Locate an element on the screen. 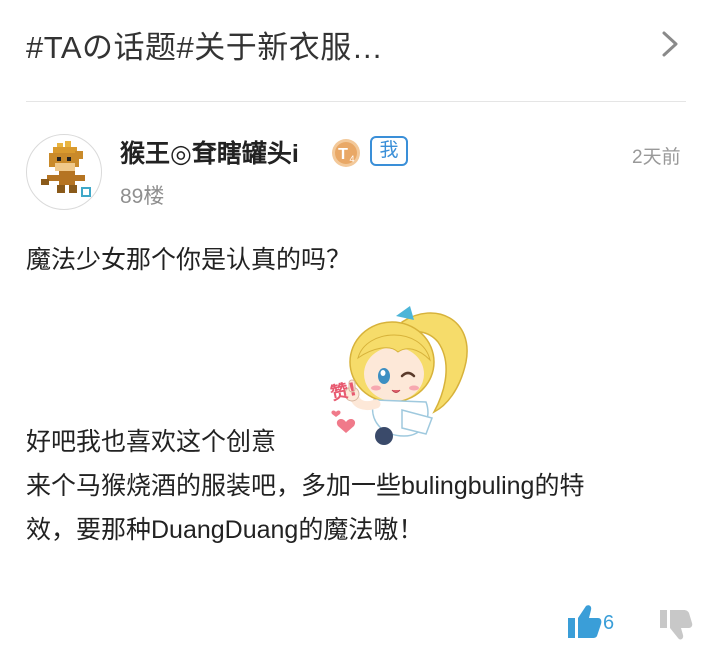 Image resolution: width=714 pixels, height=664 pixels. post-line: 来个马猴烧酒的服装吧，多加一些bulingbuling的特 is located at coordinates (305, 486).